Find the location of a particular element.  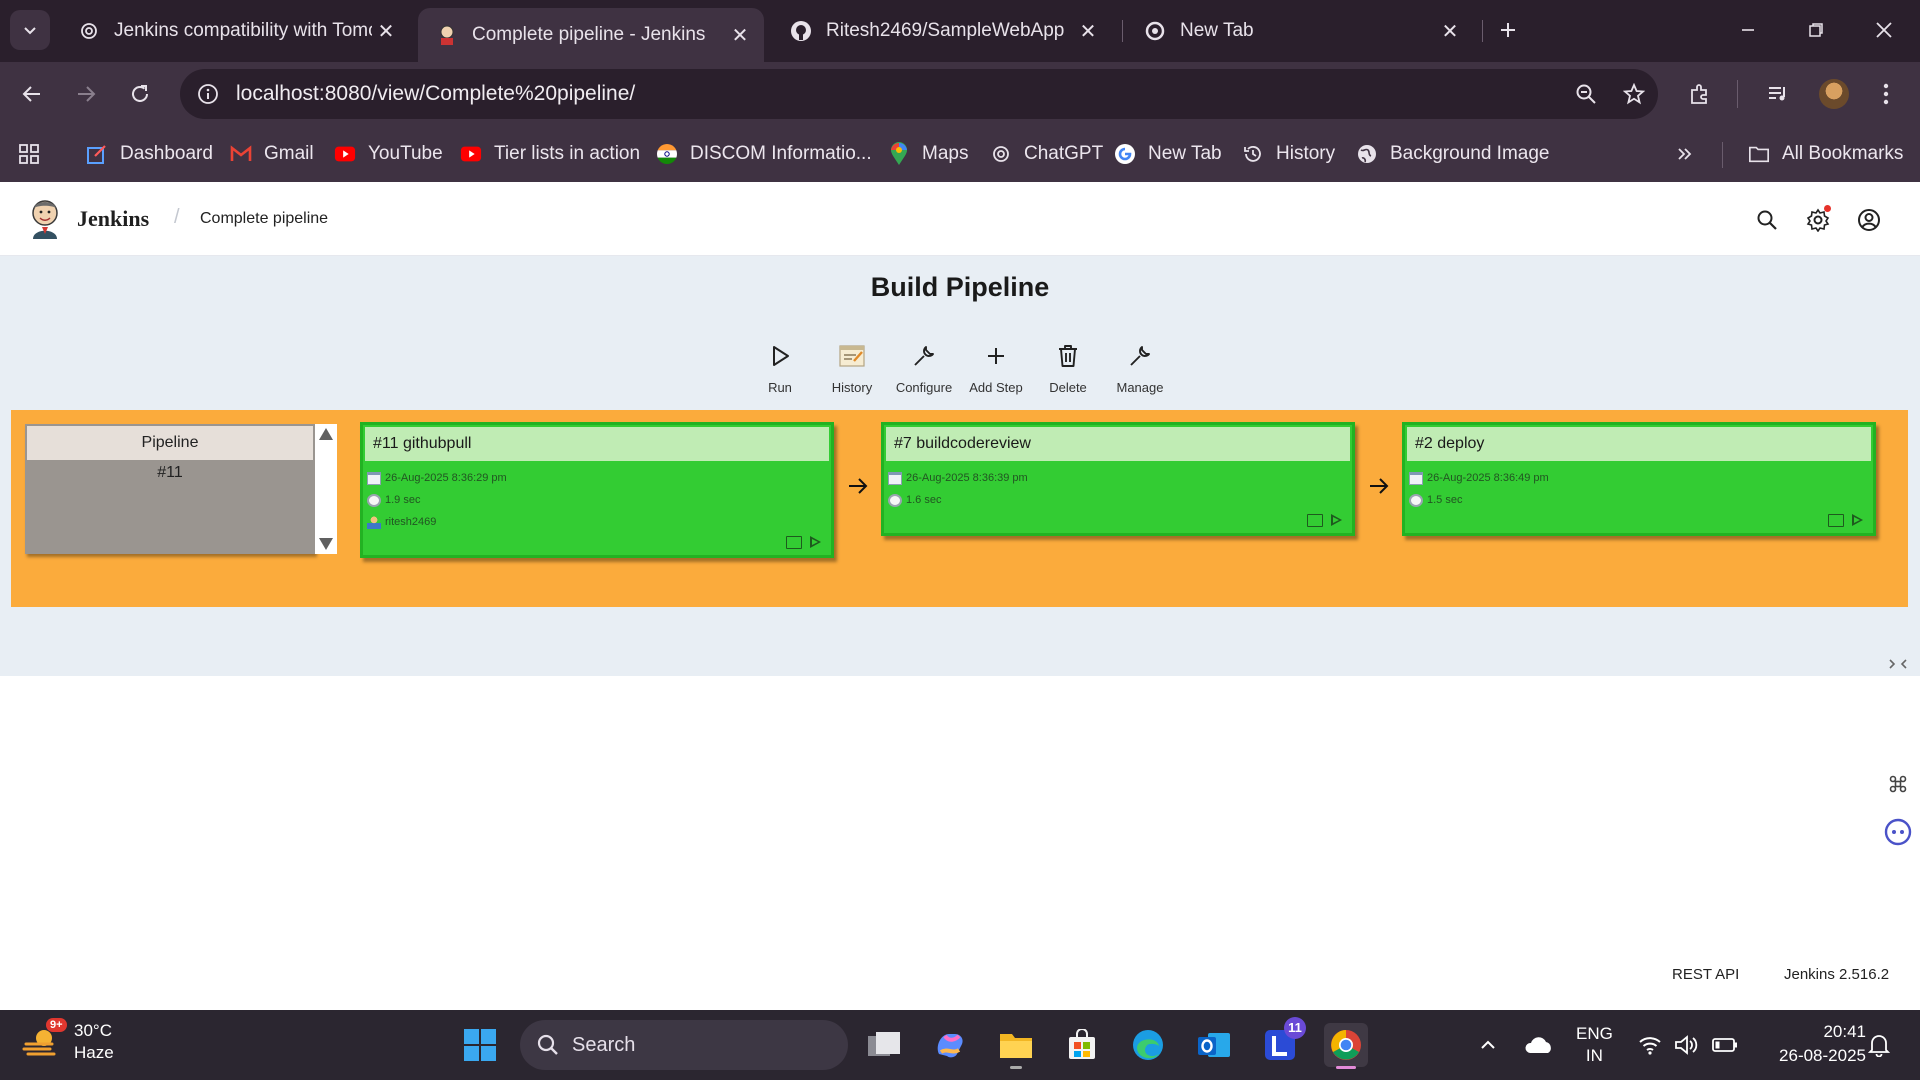

delete-button: Delete is located at coordinates (1068, 366).